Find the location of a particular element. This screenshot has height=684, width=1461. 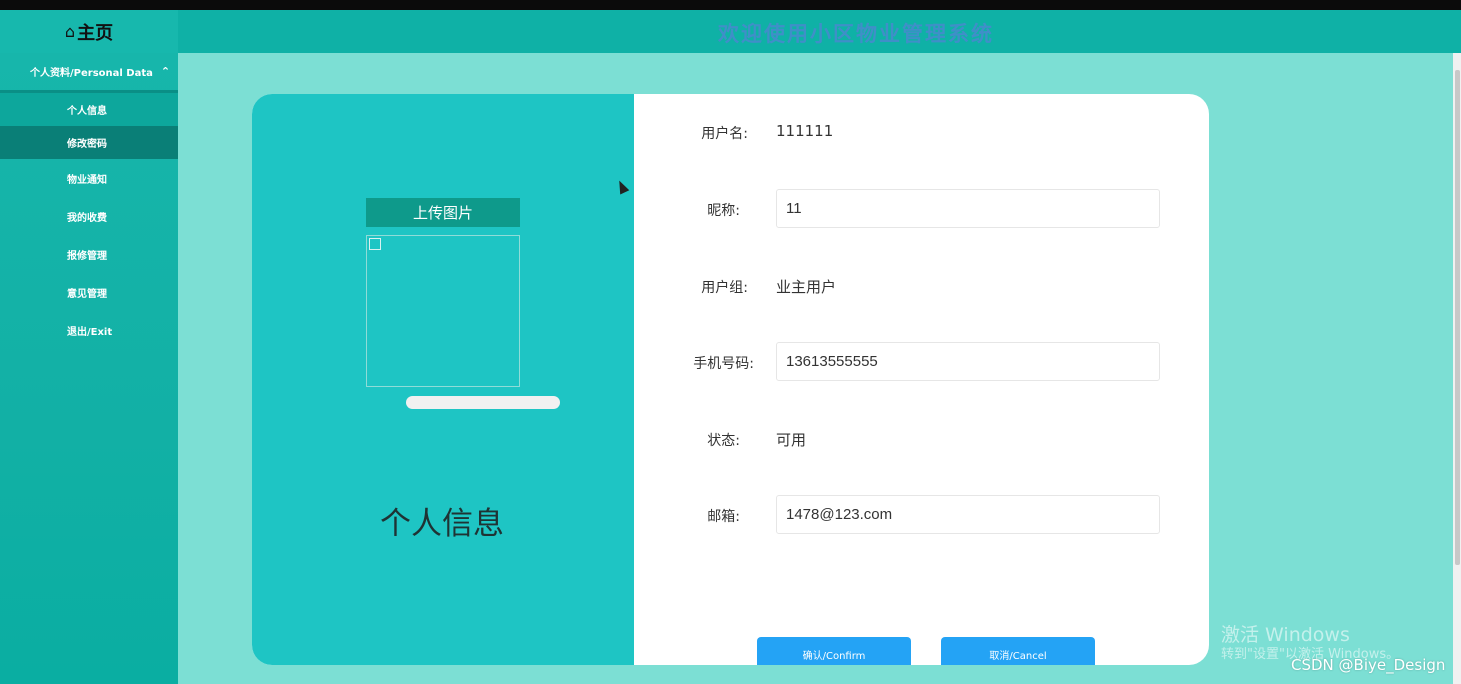

sidebar-item-label: 修改密码 is located at coordinates (87, 144).